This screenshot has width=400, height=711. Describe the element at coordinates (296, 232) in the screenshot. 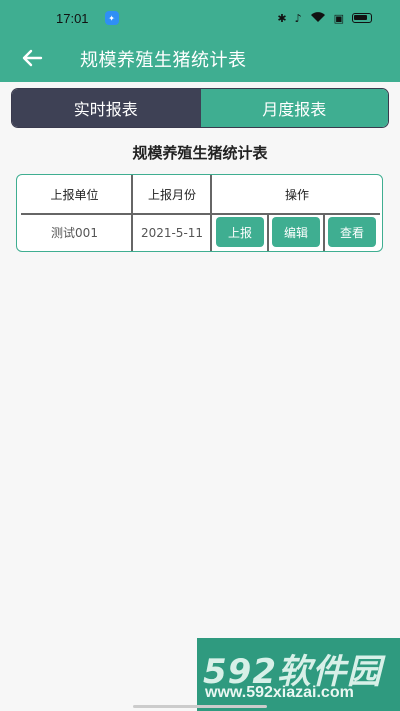

I see `edit-button: 编辑` at that location.